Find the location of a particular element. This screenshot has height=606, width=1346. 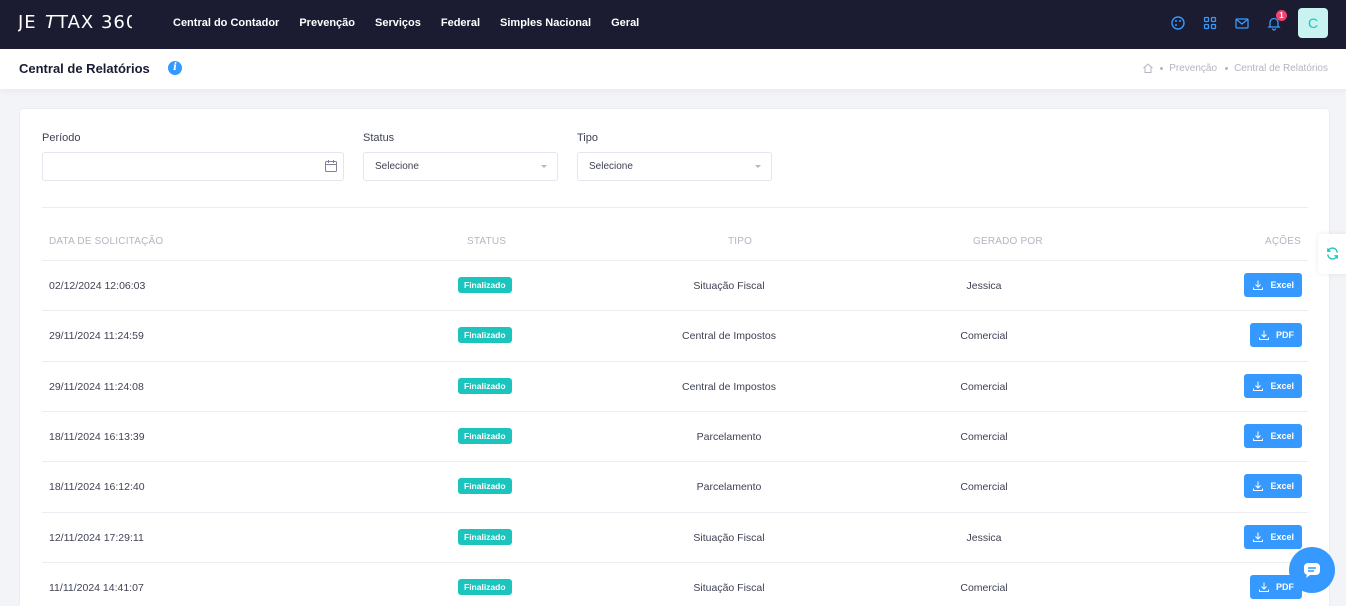

periodo-input is located at coordinates (193, 166).